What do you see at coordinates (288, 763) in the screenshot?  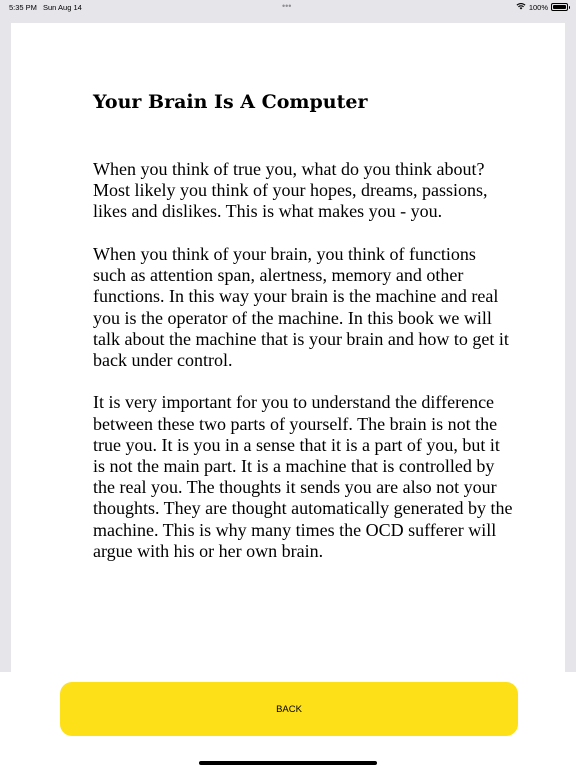 I see `home-indicator` at bounding box center [288, 763].